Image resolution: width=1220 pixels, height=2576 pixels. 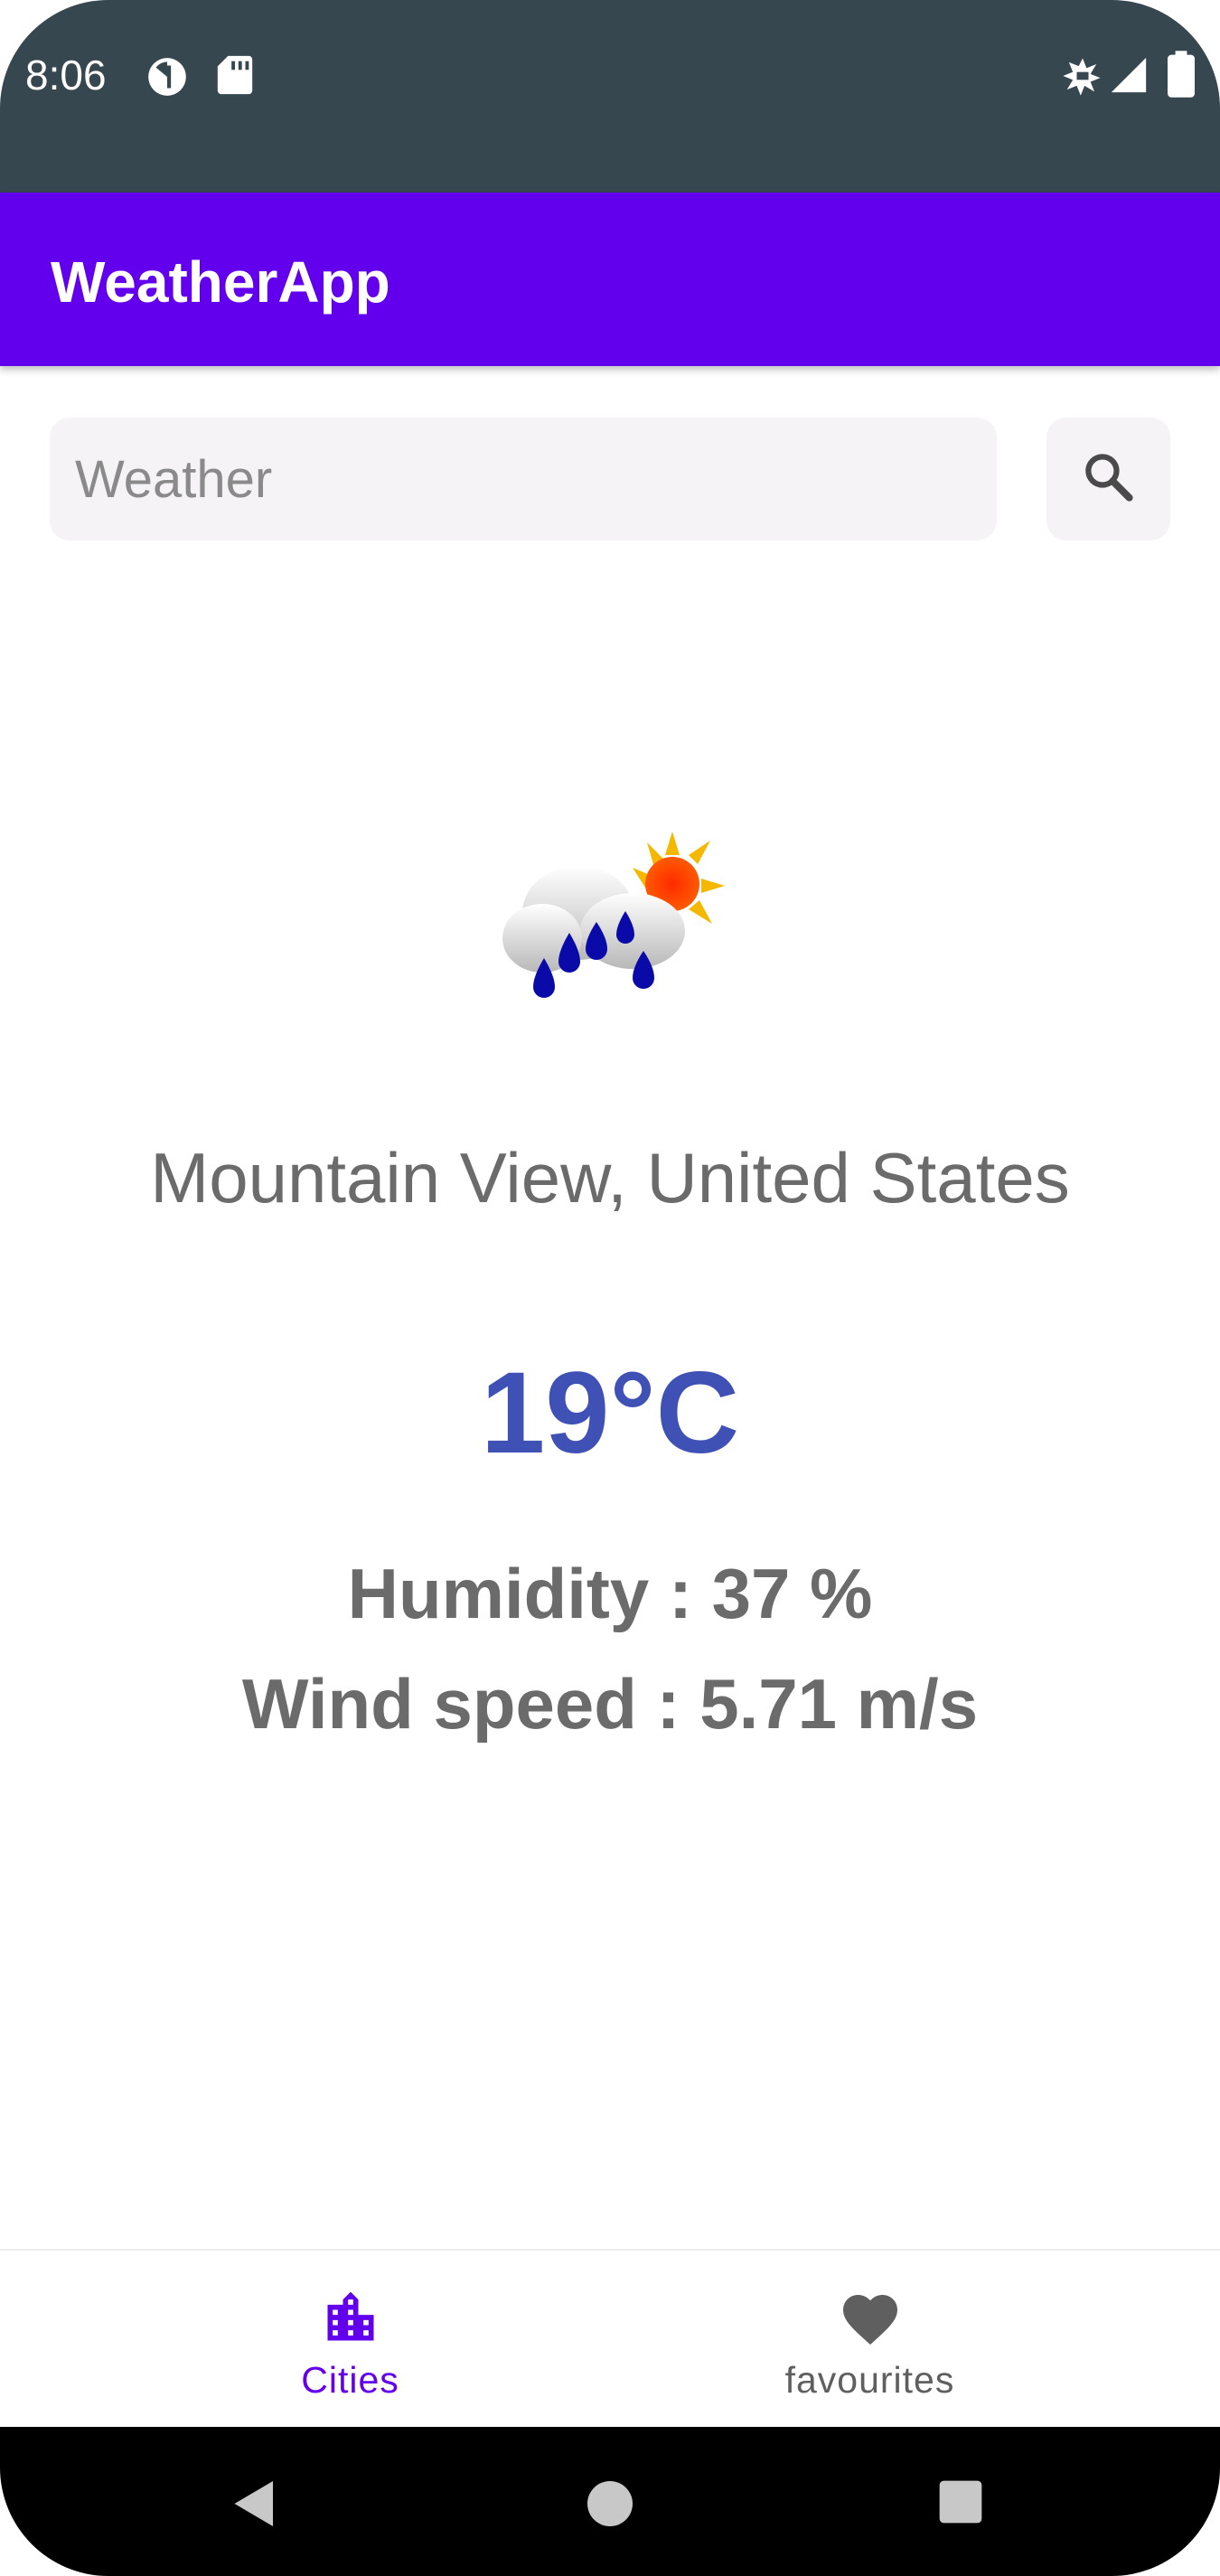 What do you see at coordinates (869, 2380) in the screenshot?
I see `nav-label-favourites: favourites` at bounding box center [869, 2380].